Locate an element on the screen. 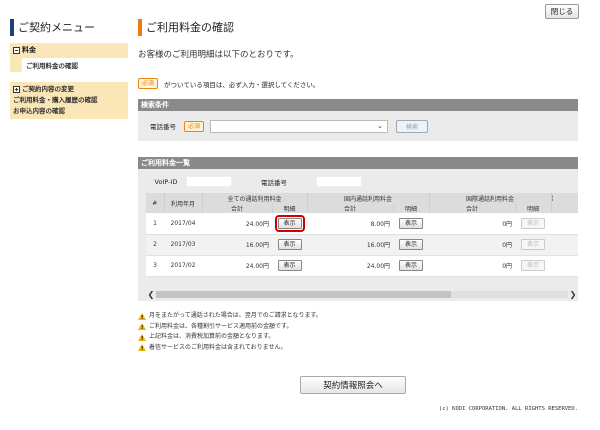  required-note-text: がついている項目は、必ず入力・選択してください。 is located at coordinates (242, 84).